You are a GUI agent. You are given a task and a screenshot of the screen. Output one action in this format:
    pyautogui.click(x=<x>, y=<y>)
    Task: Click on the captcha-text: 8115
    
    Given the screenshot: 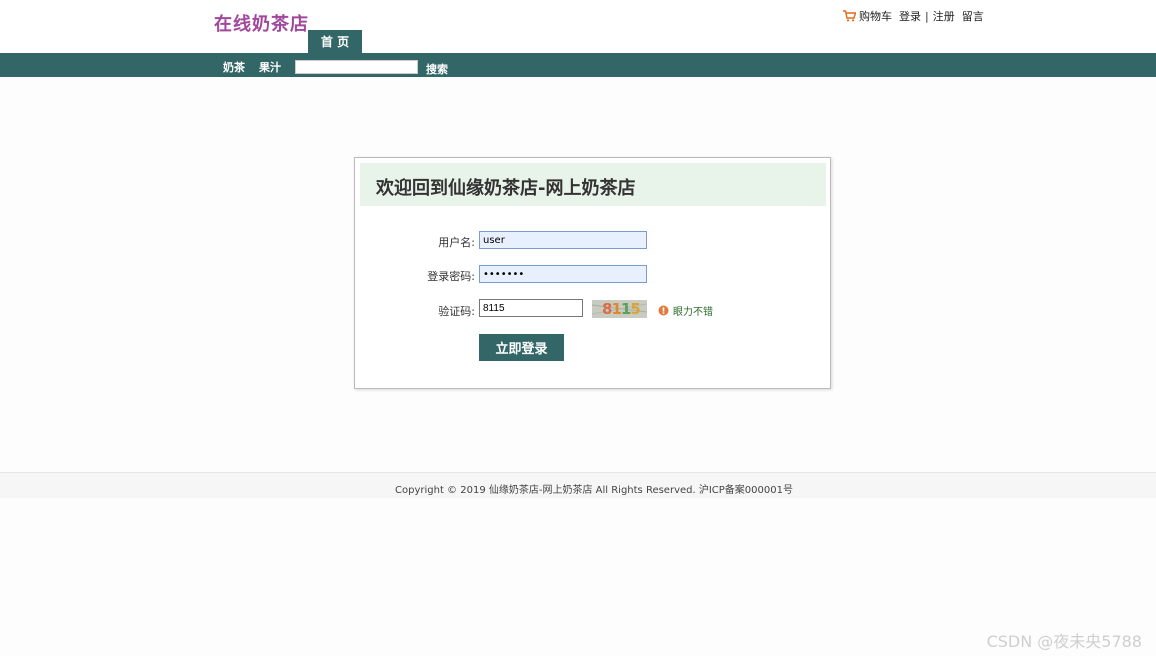 What is the action you would take?
    pyautogui.click(x=621, y=309)
    